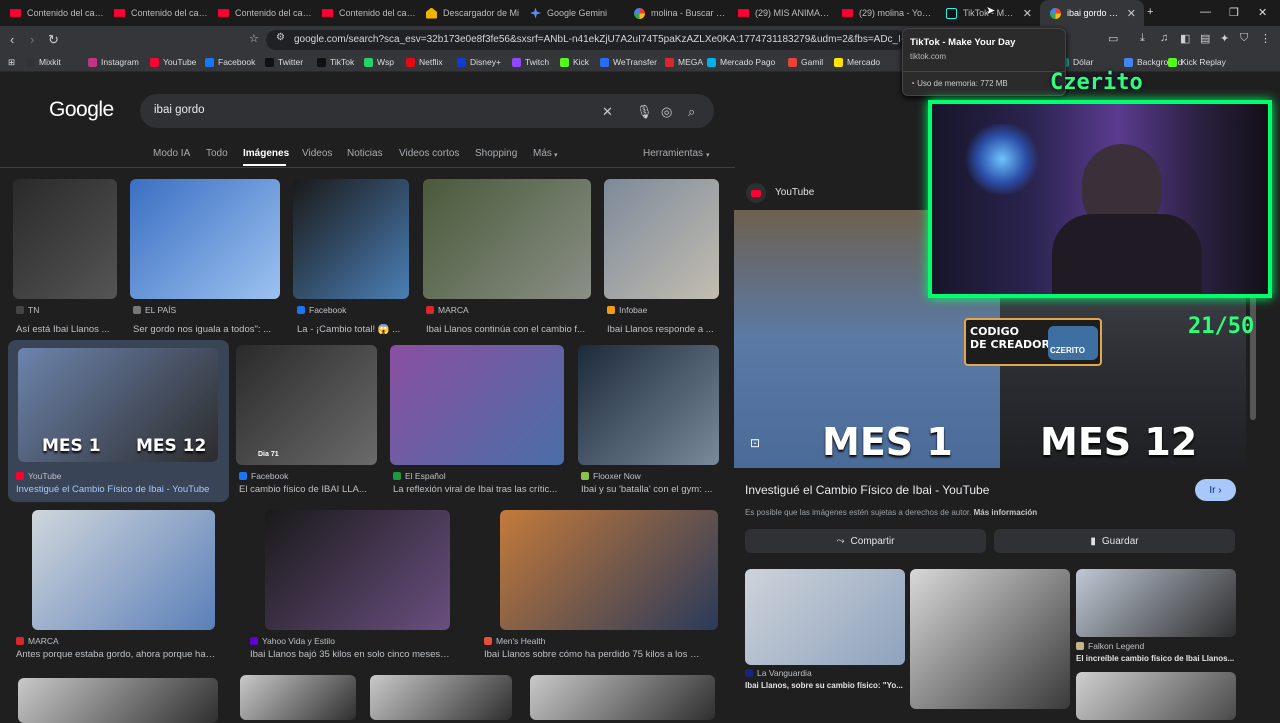 The height and width of the screenshot is (723, 1280). What do you see at coordinates (365, 153) in the screenshot?
I see `filter-tab: Noticias` at bounding box center [365, 153].